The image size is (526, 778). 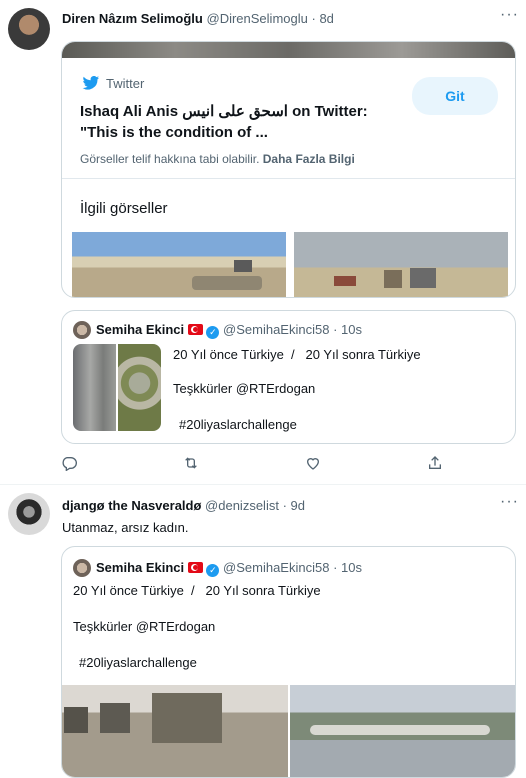 I want to click on go-button: Git, so click(x=455, y=96).